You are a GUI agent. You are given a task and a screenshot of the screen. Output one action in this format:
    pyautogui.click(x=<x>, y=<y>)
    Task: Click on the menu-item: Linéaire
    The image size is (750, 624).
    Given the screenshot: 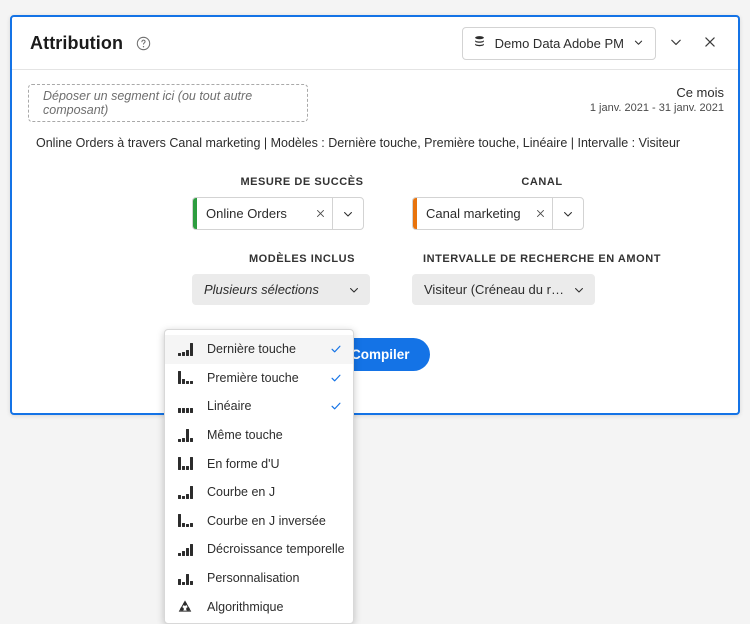 What is the action you would take?
    pyautogui.click(x=259, y=406)
    